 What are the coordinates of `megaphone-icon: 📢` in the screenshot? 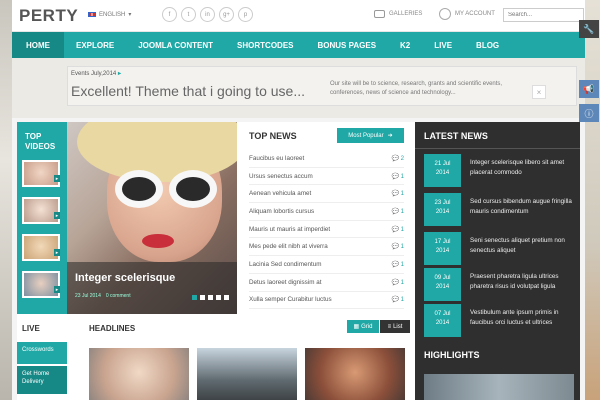 It's located at (589, 89).